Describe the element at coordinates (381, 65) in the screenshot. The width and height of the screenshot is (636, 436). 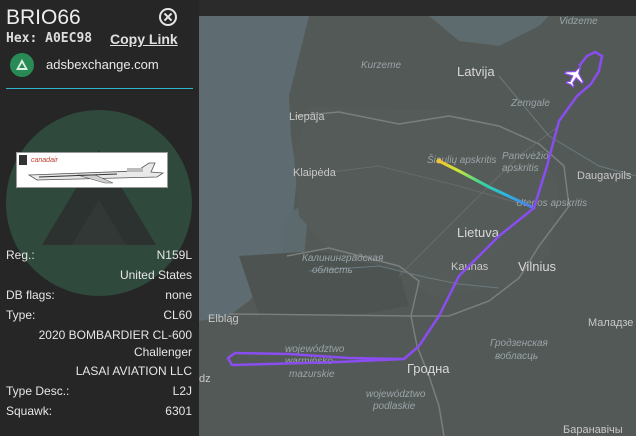
I see `map-label-kurzeme: Kurzeme` at that location.